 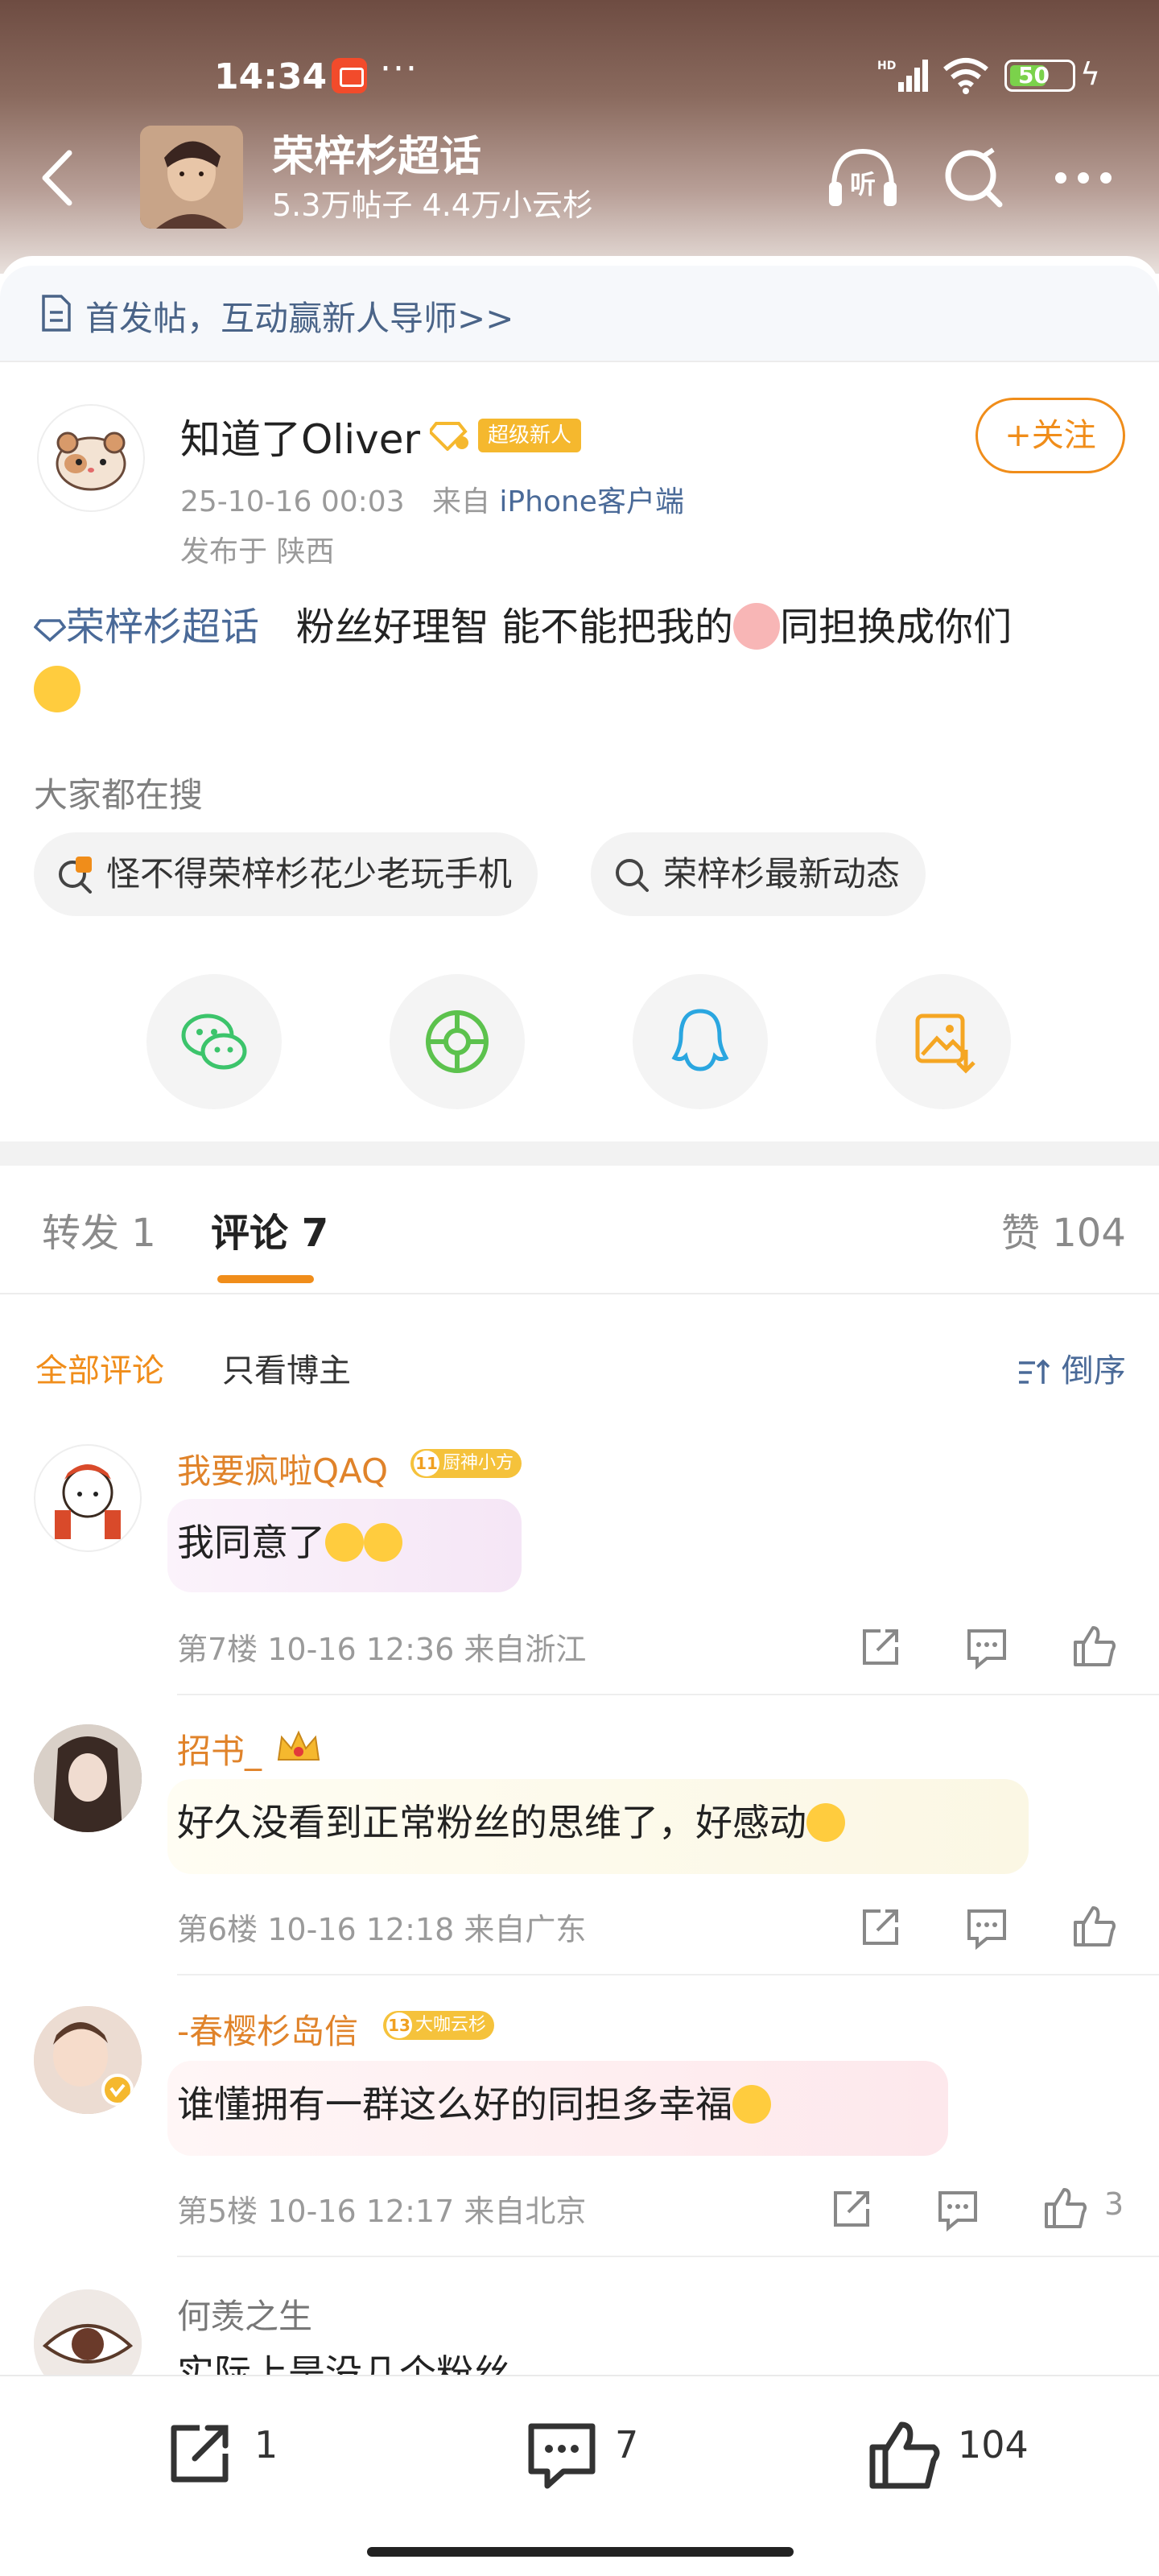 What do you see at coordinates (88, 1501) in the screenshot?
I see `bear-avatar-icon` at bounding box center [88, 1501].